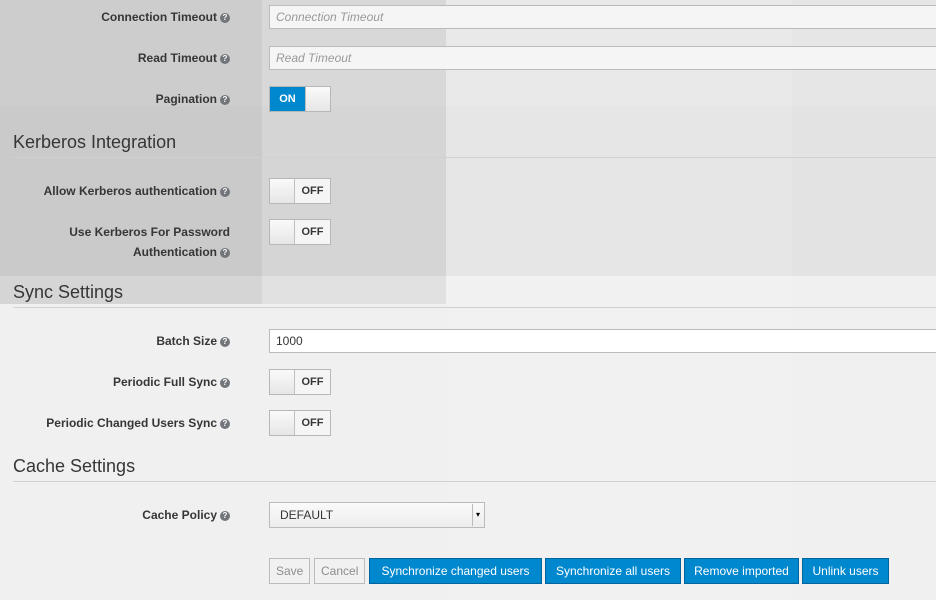 The height and width of the screenshot is (600, 936). I want to click on pagination-toggle: ON, so click(300, 99).